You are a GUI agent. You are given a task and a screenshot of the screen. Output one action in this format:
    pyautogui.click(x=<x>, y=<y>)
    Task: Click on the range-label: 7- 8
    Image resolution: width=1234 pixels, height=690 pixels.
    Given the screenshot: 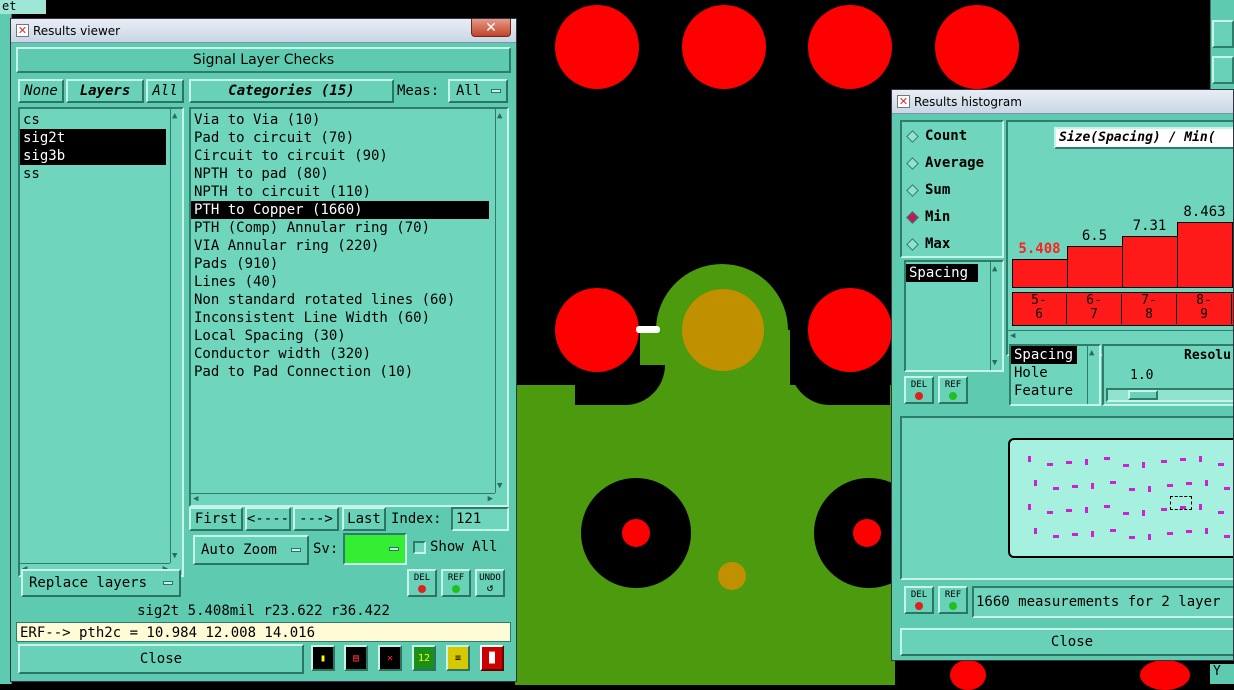 What is the action you would take?
    pyautogui.click(x=1149, y=309)
    